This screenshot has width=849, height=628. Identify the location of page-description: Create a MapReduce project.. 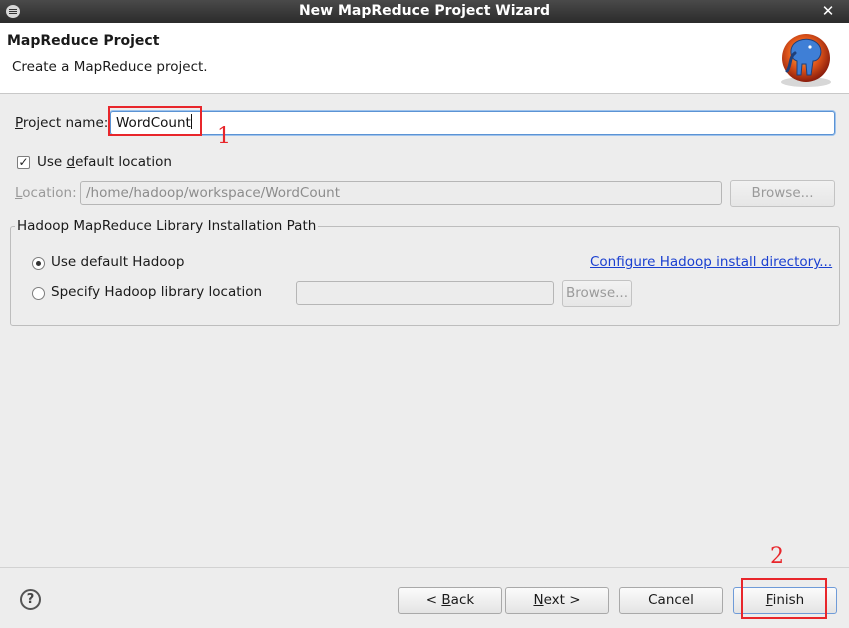
(110, 67).